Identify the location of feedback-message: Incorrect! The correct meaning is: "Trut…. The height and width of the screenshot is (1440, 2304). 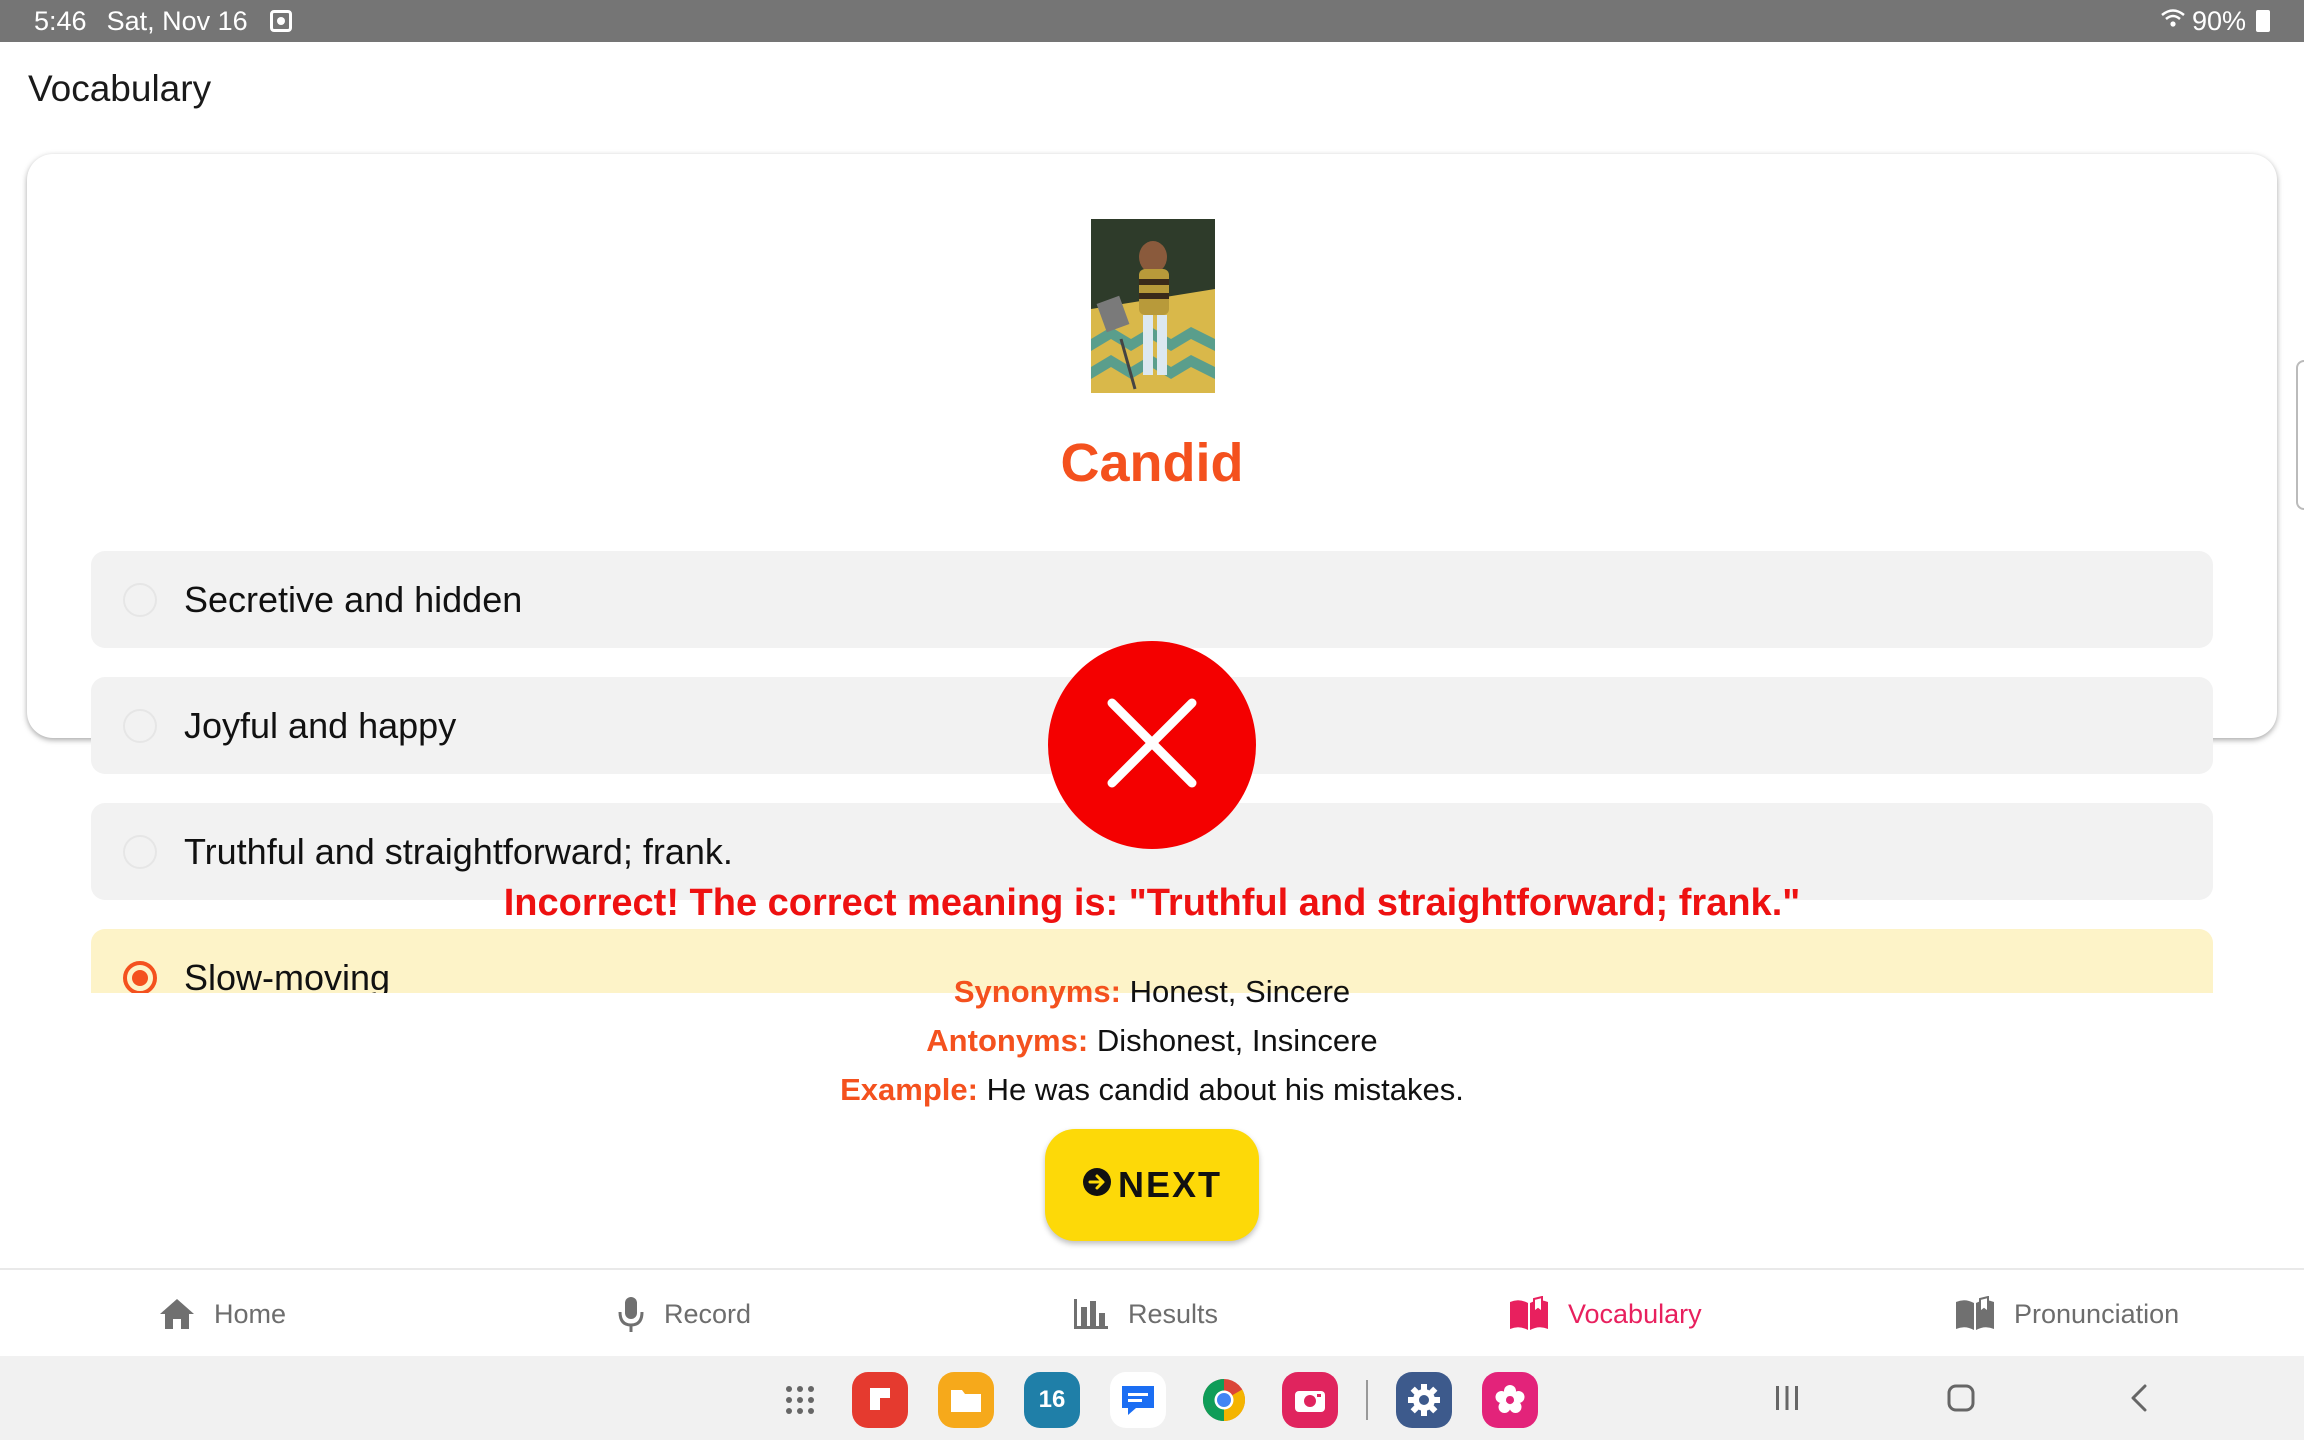
(1152, 903).